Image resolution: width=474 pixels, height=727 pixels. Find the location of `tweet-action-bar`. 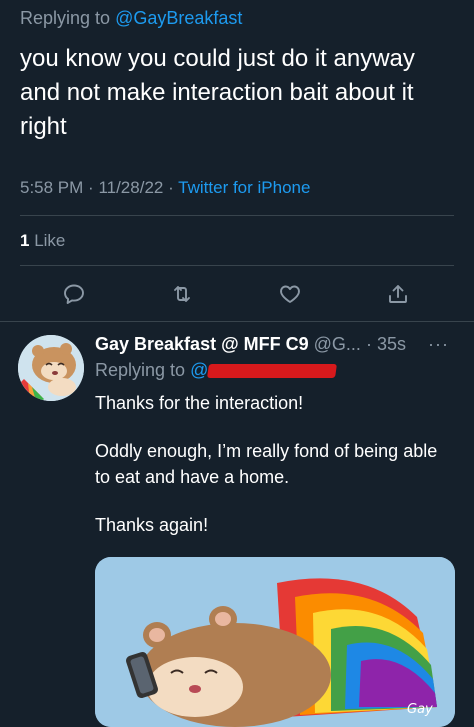

tweet-action-bar is located at coordinates (237, 294).